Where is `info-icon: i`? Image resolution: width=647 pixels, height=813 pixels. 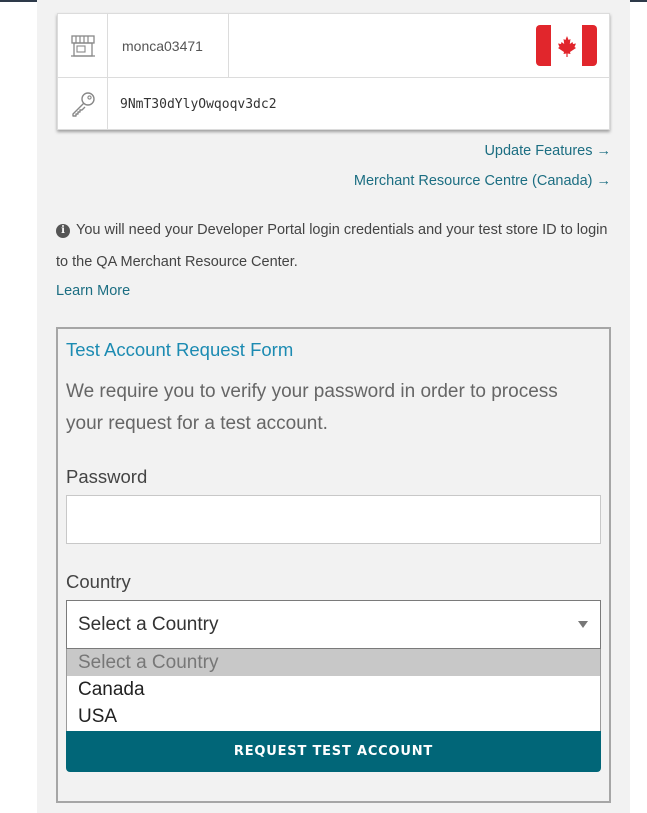 info-icon: i is located at coordinates (63, 231).